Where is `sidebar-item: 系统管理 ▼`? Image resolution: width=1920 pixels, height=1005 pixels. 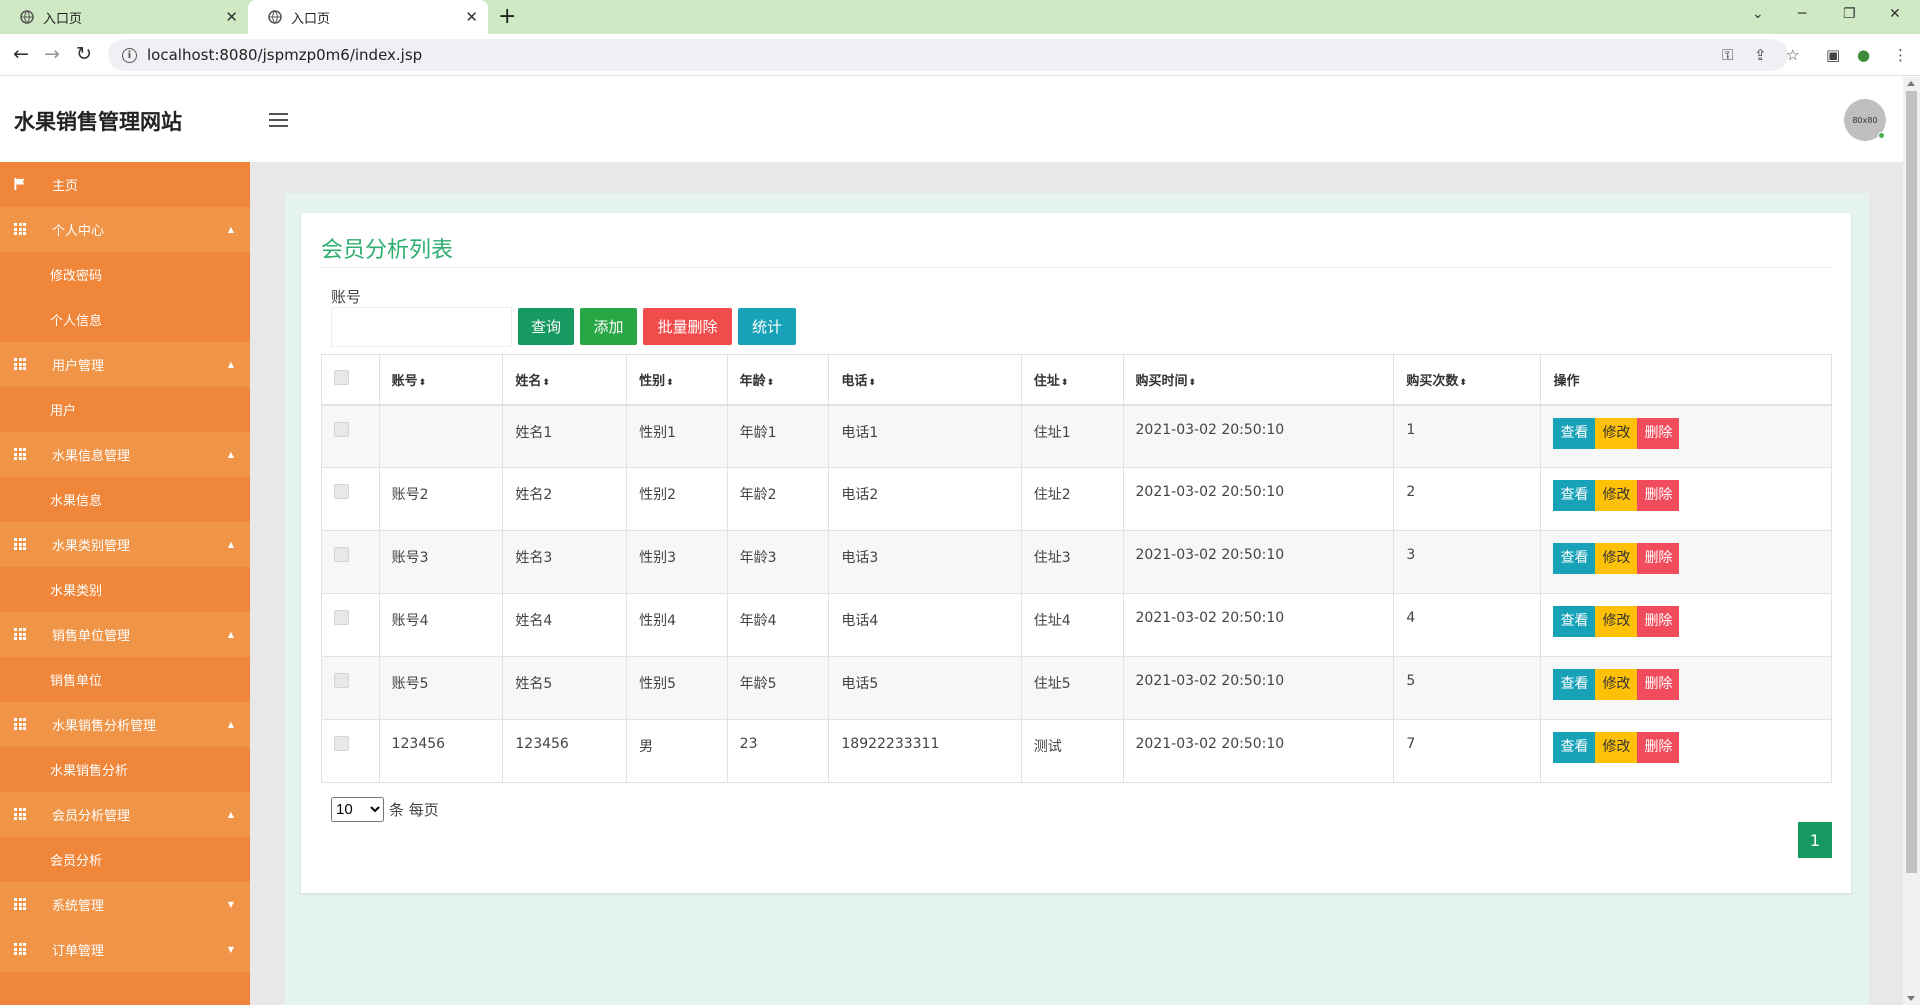
sidebar-item: 系统管理 ▼ is located at coordinates (125, 904).